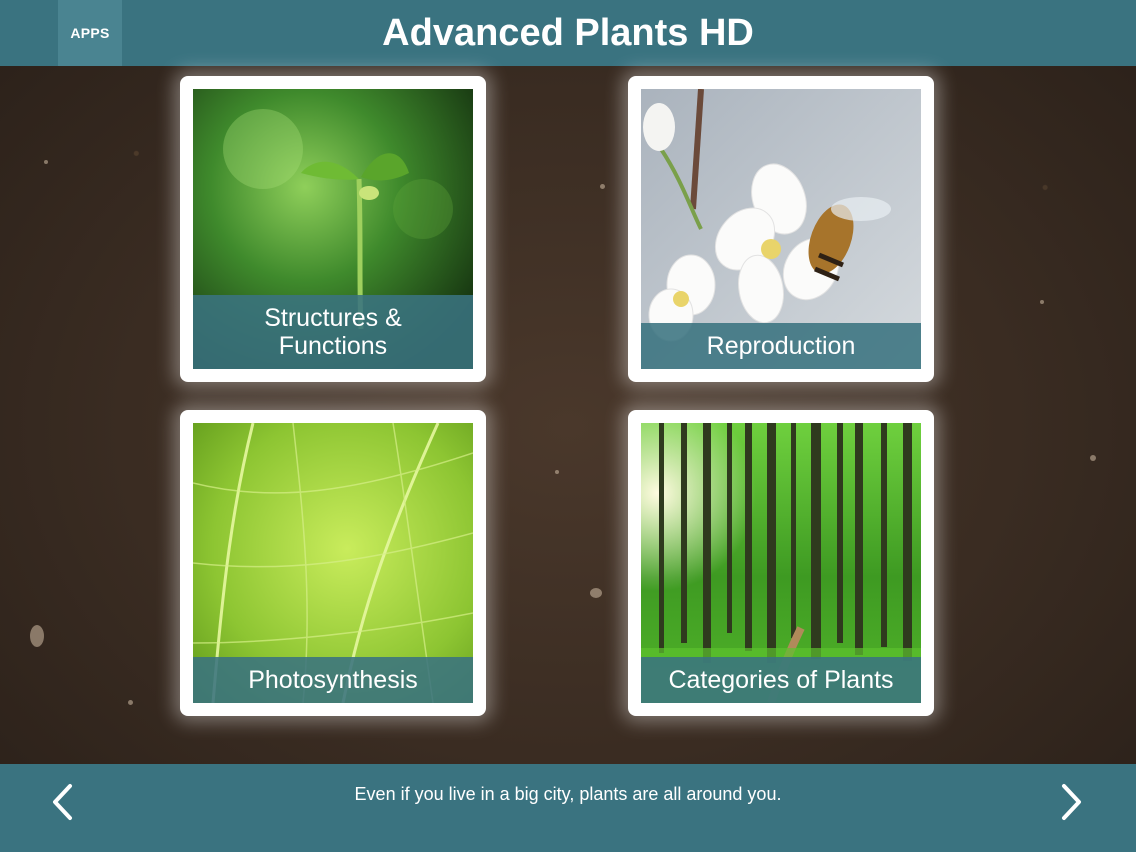 The width and height of the screenshot is (1136, 852). What do you see at coordinates (333, 229) in the screenshot?
I see `tile-structures-functions: Structures & Functions` at bounding box center [333, 229].